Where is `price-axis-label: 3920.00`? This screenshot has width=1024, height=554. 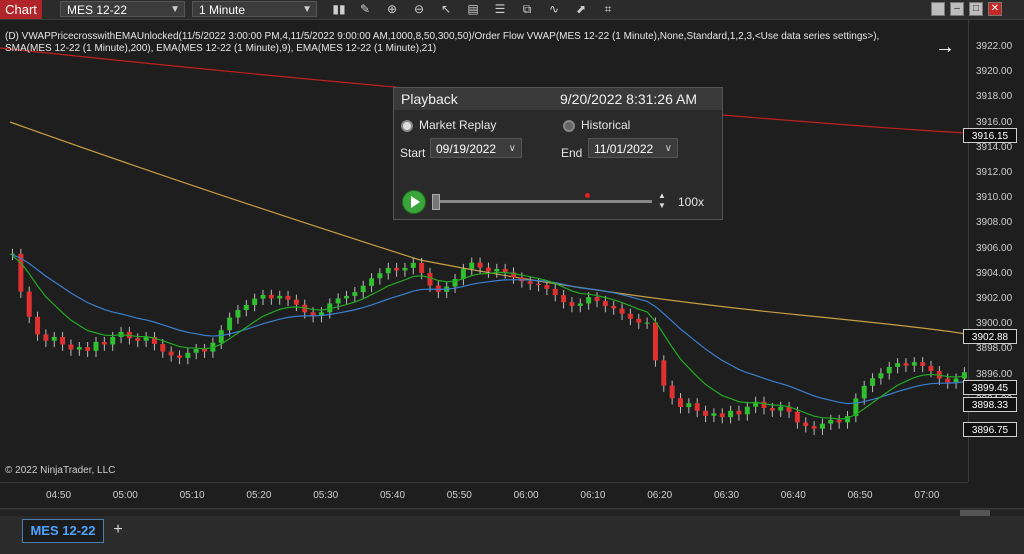
price-axis-label: 3920.00 is located at coordinates (994, 72).